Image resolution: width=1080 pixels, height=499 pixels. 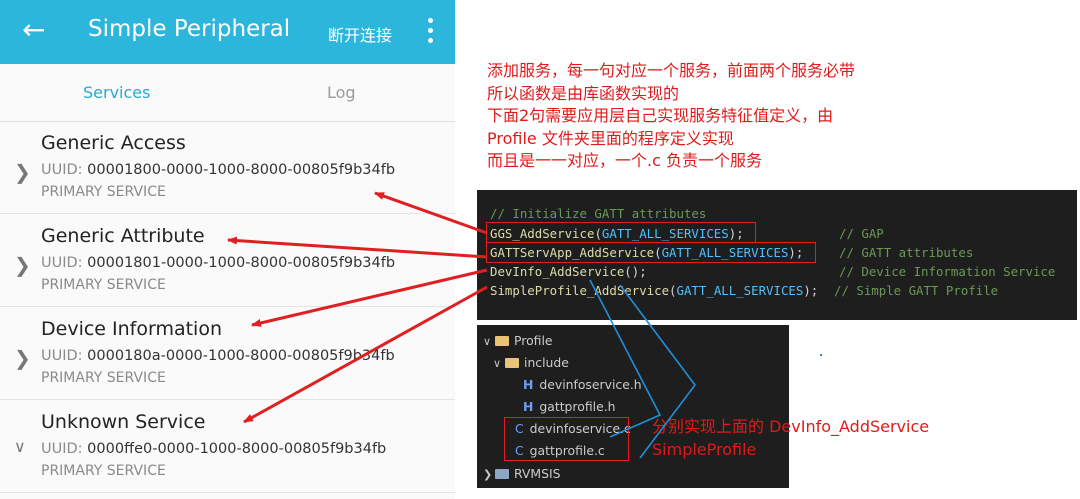 I want to click on tree-folder-rvmsis: ❯ RVMSIS, so click(x=521, y=473).